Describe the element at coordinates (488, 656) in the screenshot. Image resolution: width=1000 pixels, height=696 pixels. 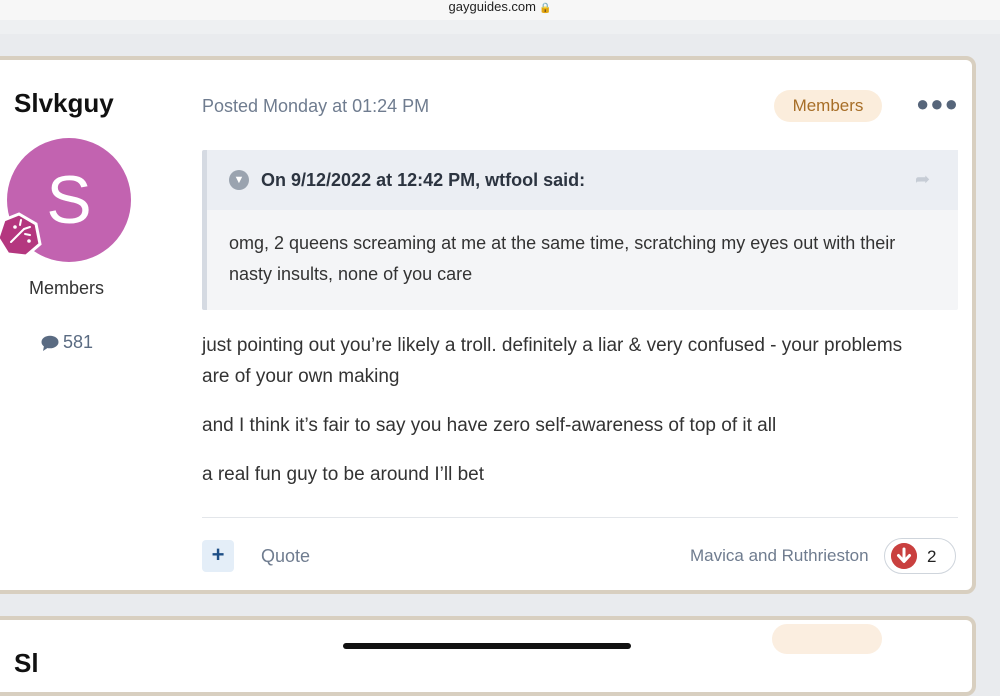
I see `next-forum-post: Sl` at that location.